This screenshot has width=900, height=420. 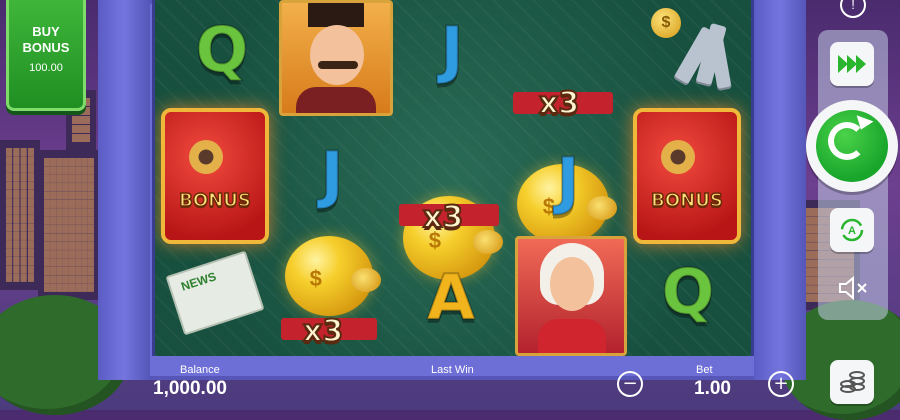 What do you see at coordinates (124, 190) in the screenshot?
I see `left-pillar` at bounding box center [124, 190].